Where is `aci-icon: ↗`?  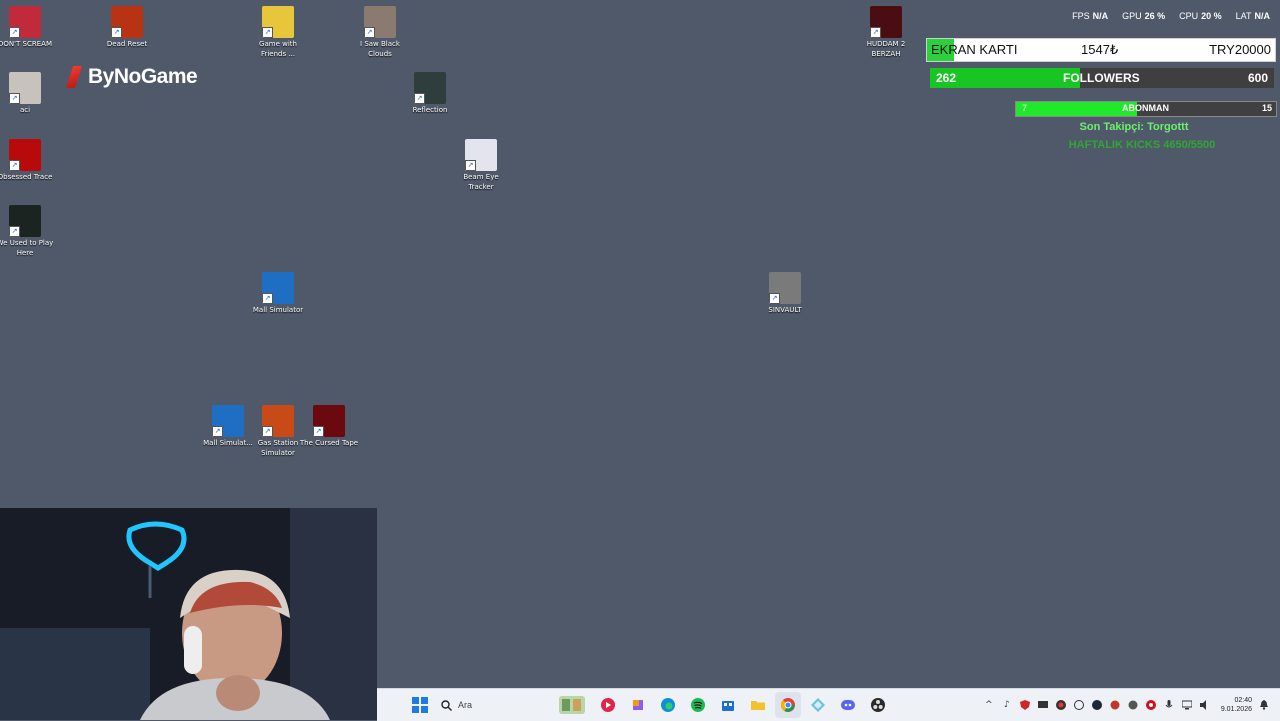
aci-icon: ↗ is located at coordinates (25, 88).